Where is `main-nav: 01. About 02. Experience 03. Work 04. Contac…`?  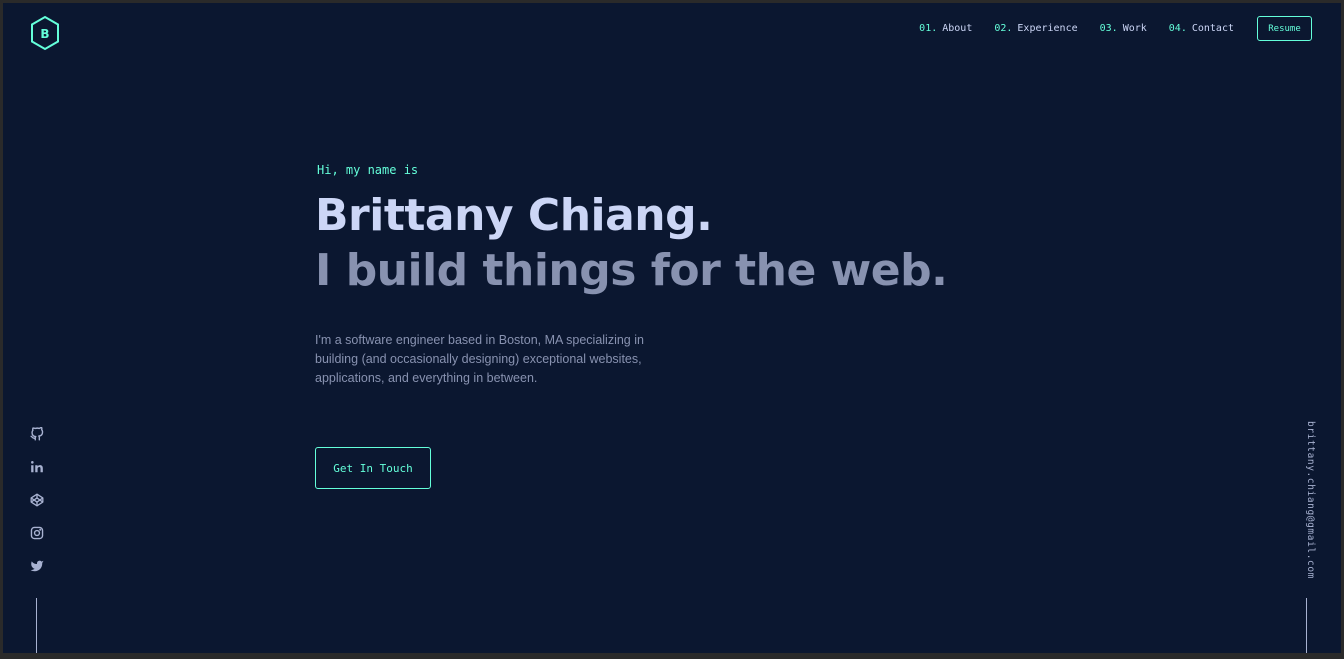 main-nav: 01. About 02. Experience 03. Work 04. Contac… is located at coordinates (1076, 28).